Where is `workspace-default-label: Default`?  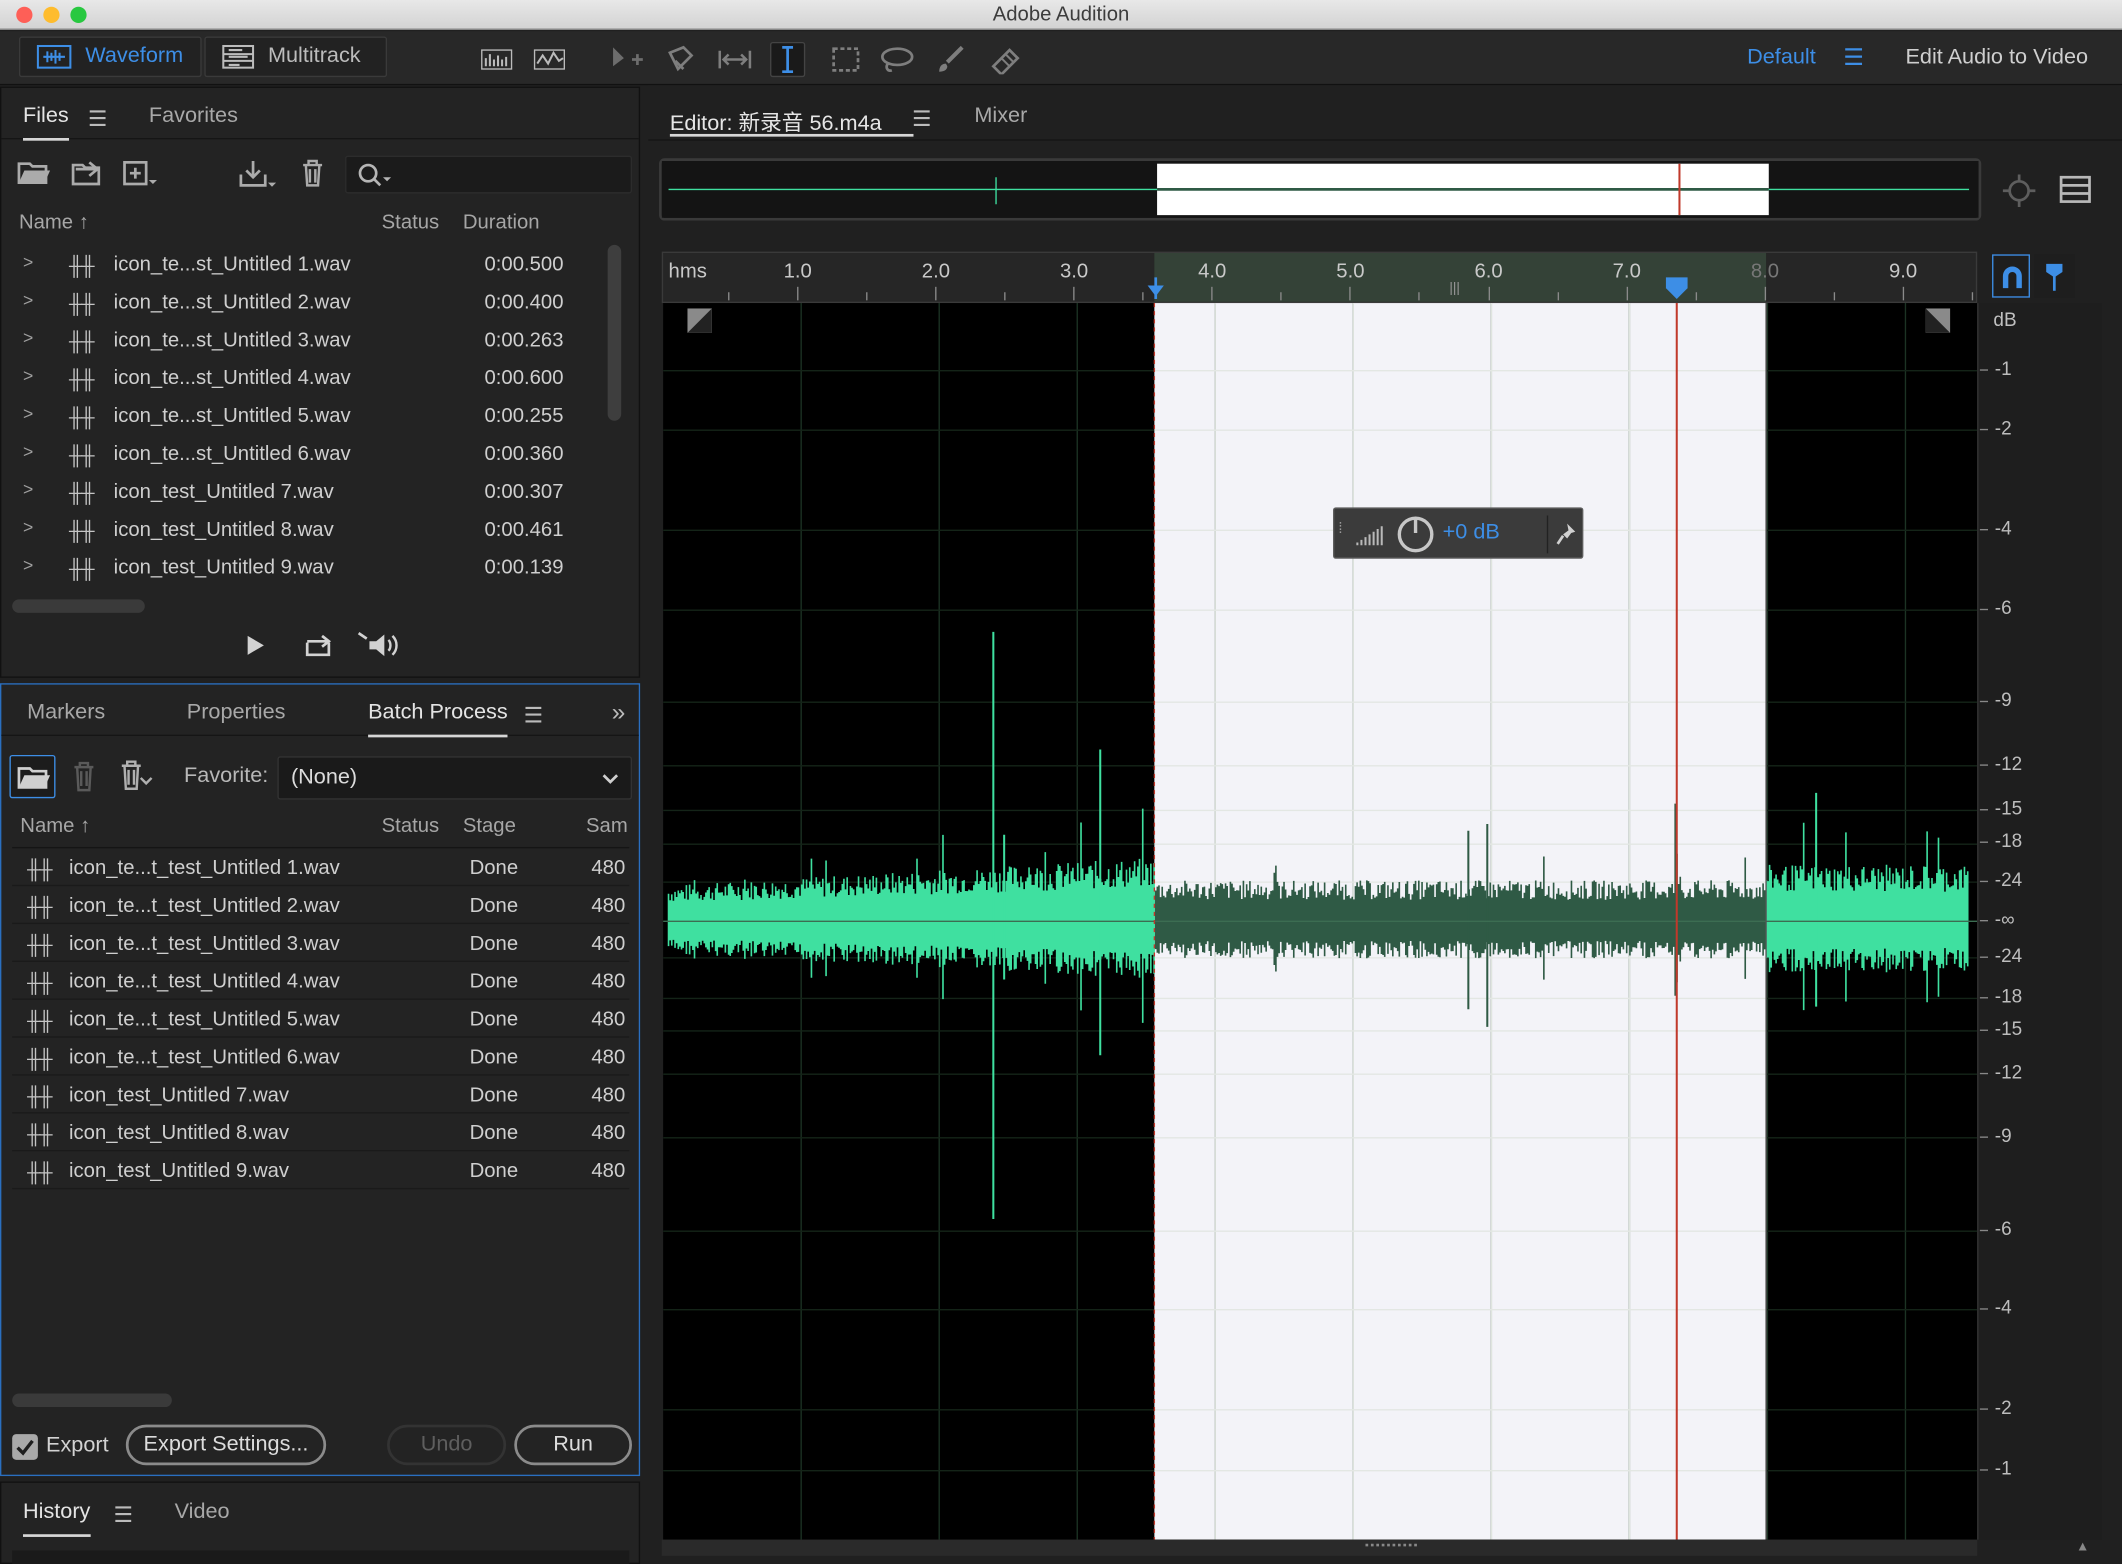
workspace-default-label: Default is located at coordinates (1781, 58).